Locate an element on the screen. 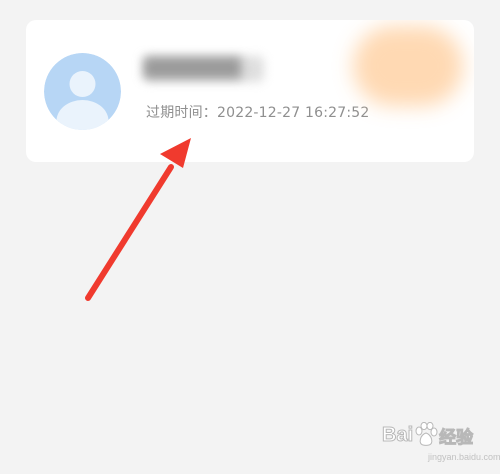  baidu-jingyan-watermark: Bai 经验 is located at coordinates (427, 435).